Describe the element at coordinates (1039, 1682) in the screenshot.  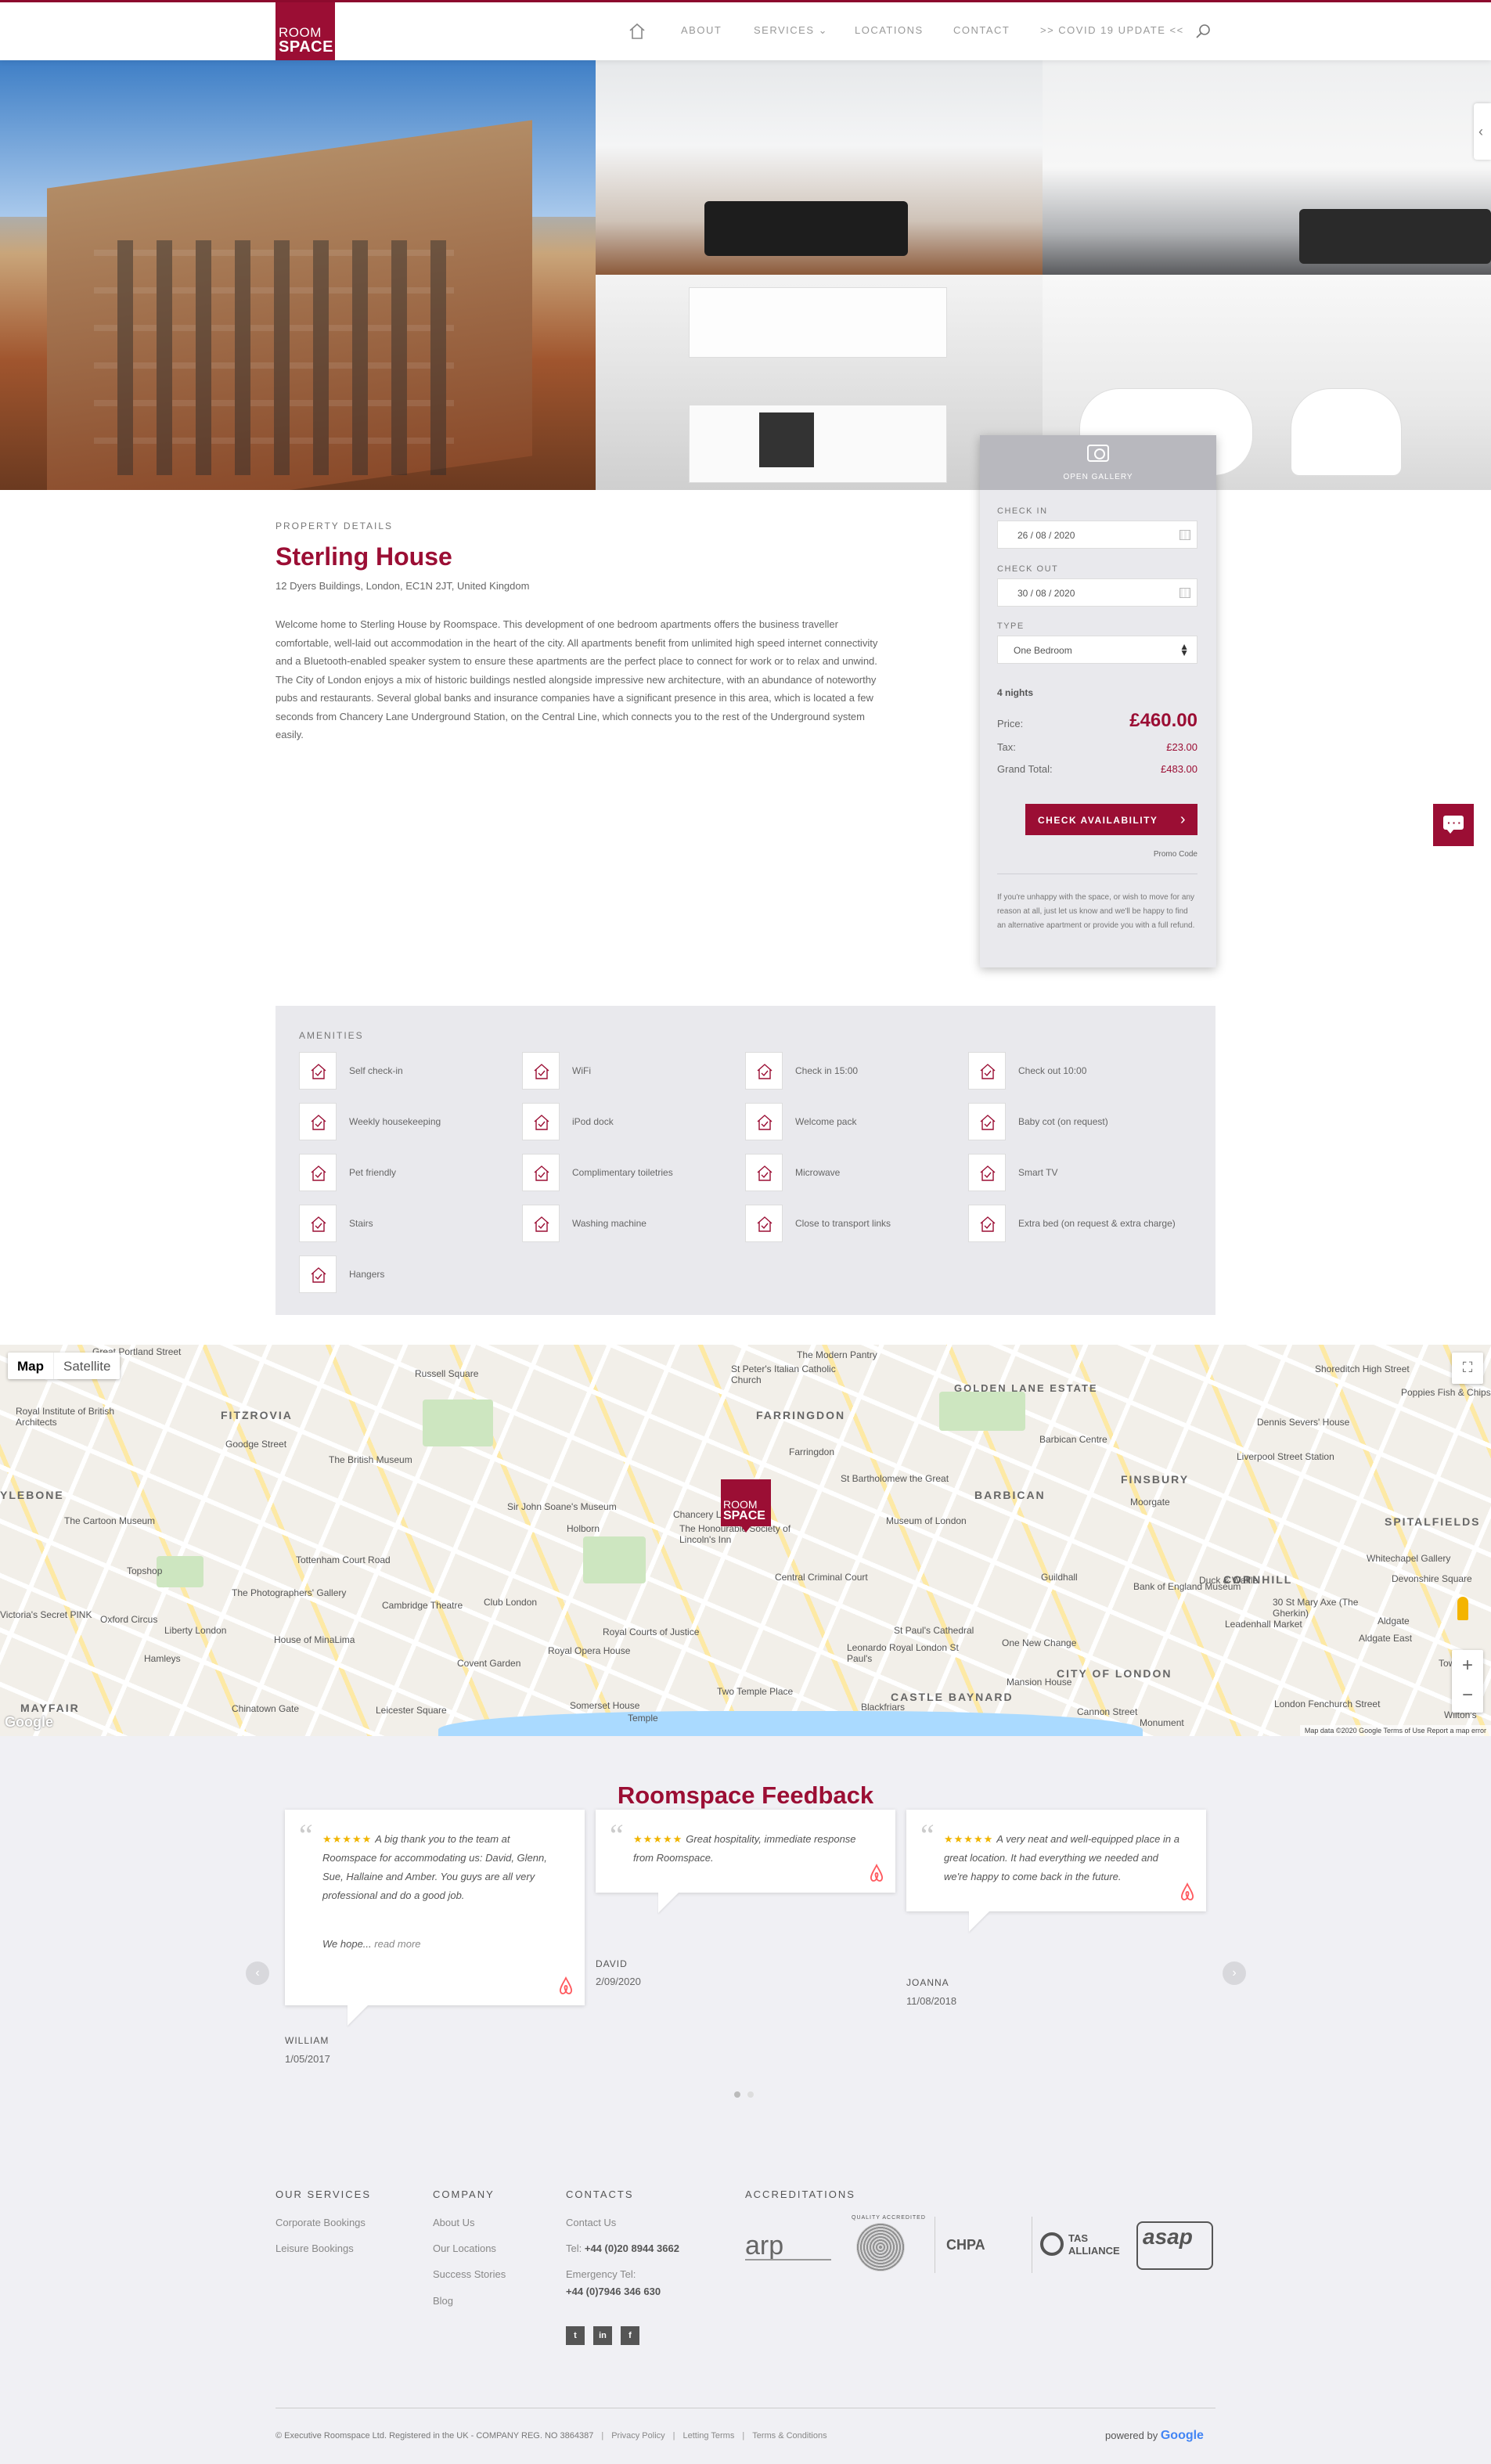
I see `map-place-label: Mansion House` at that location.